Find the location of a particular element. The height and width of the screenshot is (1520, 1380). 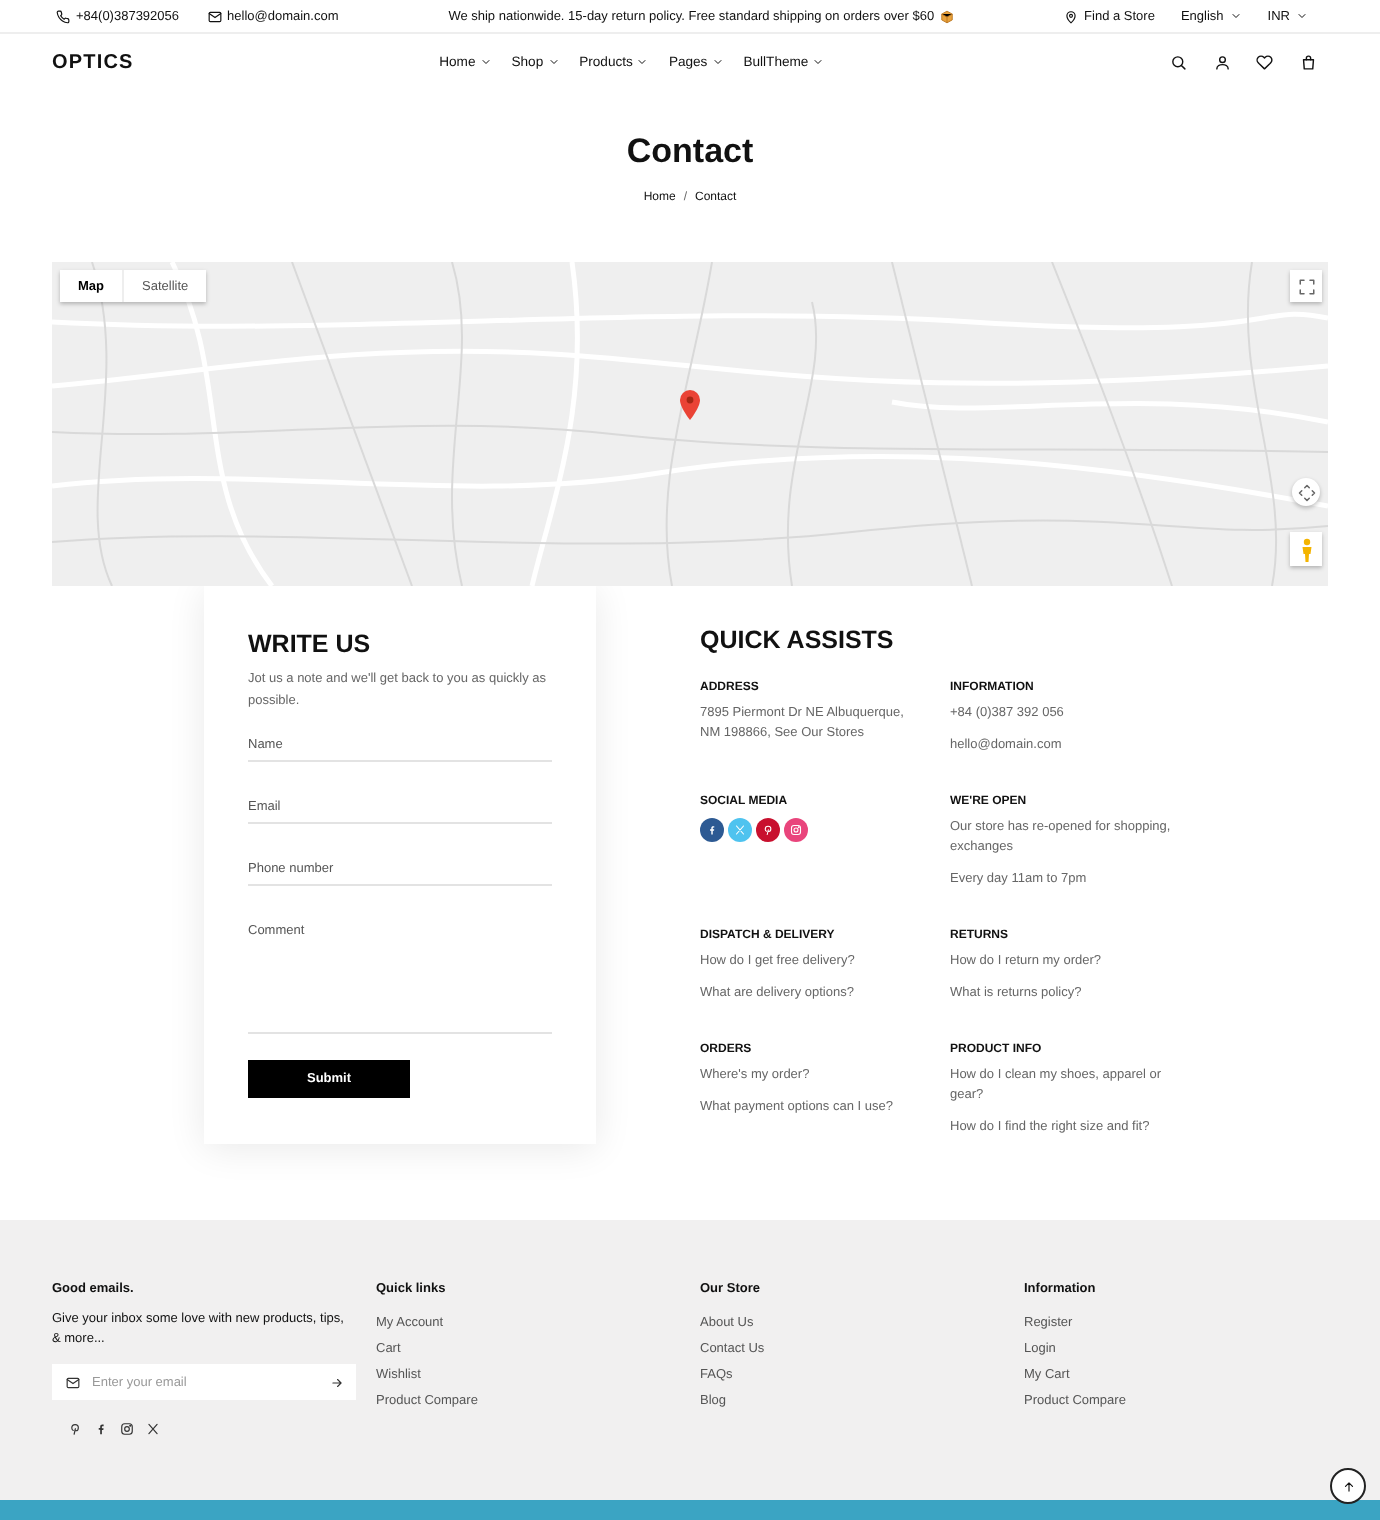

phone-icon is located at coordinates (63, 16).